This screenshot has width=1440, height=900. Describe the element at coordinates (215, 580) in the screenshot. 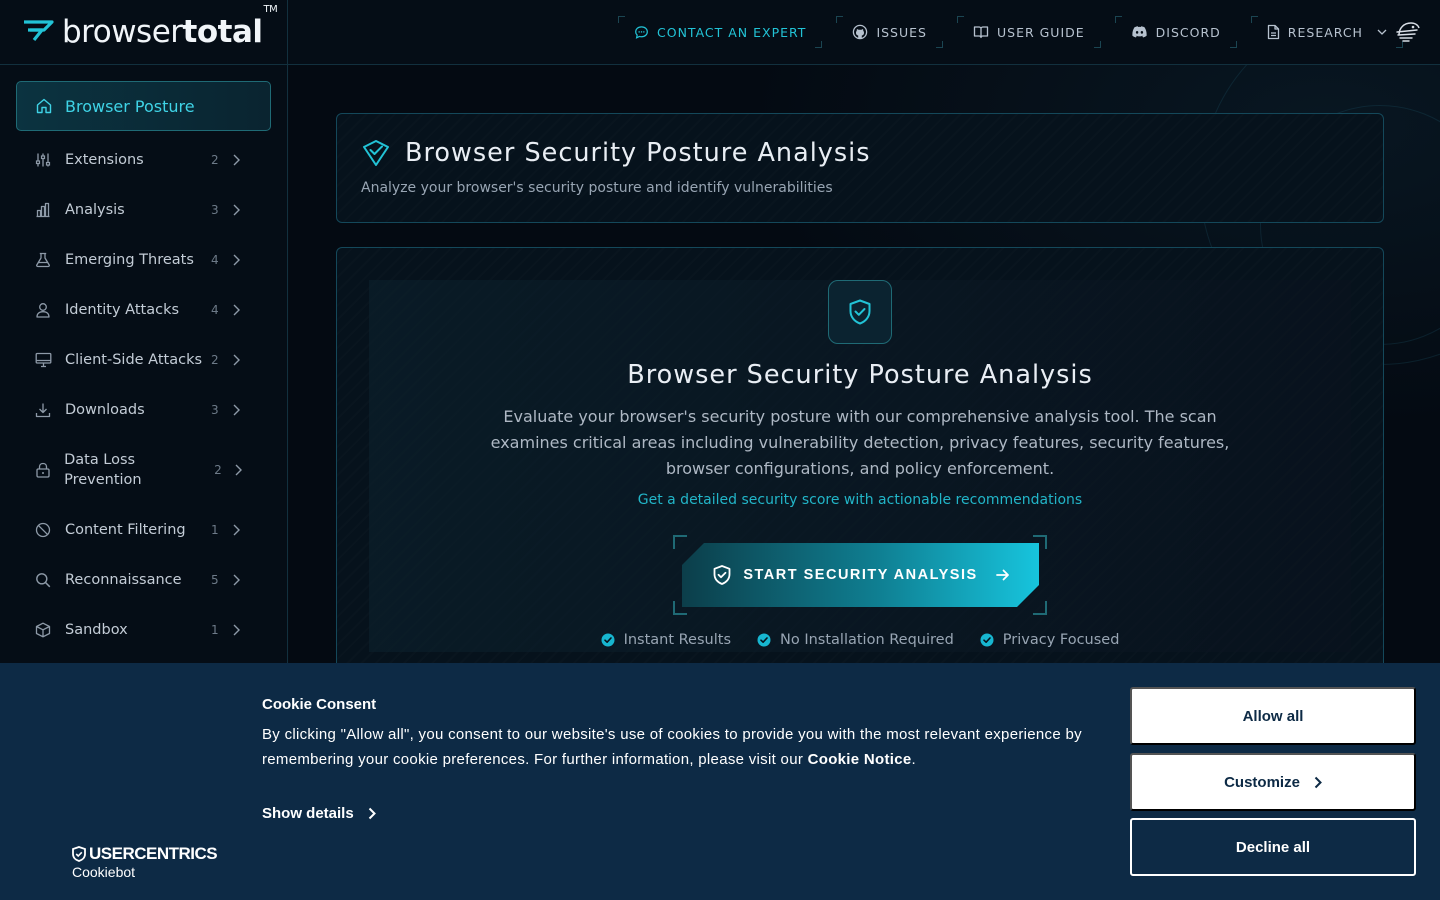

I see `sidebar-item-count: 5` at that location.